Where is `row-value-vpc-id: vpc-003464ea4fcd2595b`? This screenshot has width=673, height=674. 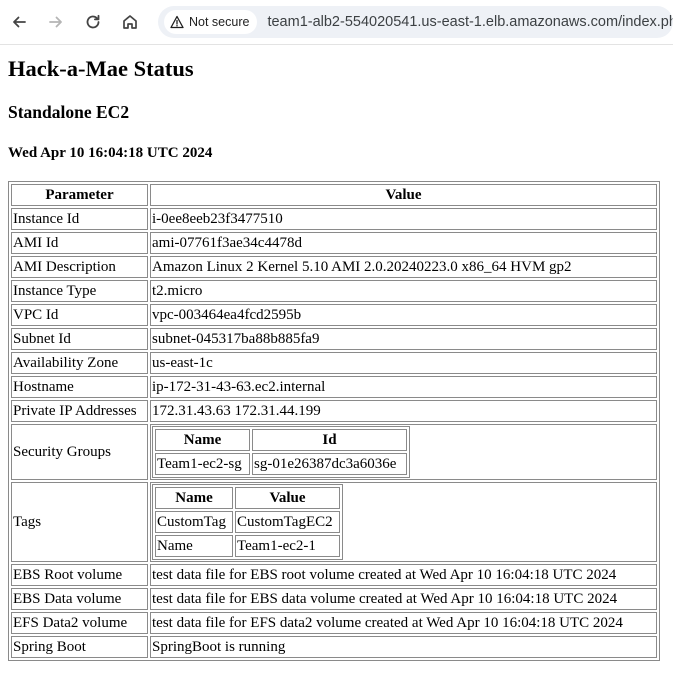
row-value-vpc-id: vpc-003464ea4fcd2595b is located at coordinates (403, 315).